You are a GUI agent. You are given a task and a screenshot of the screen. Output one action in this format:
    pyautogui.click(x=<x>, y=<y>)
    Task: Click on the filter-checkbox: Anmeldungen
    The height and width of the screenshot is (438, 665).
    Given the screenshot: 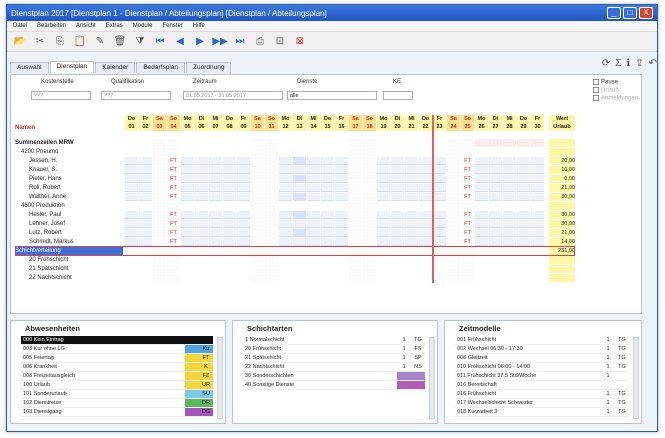 What is the action you would take?
    pyautogui.click(x=615, y=98)
    